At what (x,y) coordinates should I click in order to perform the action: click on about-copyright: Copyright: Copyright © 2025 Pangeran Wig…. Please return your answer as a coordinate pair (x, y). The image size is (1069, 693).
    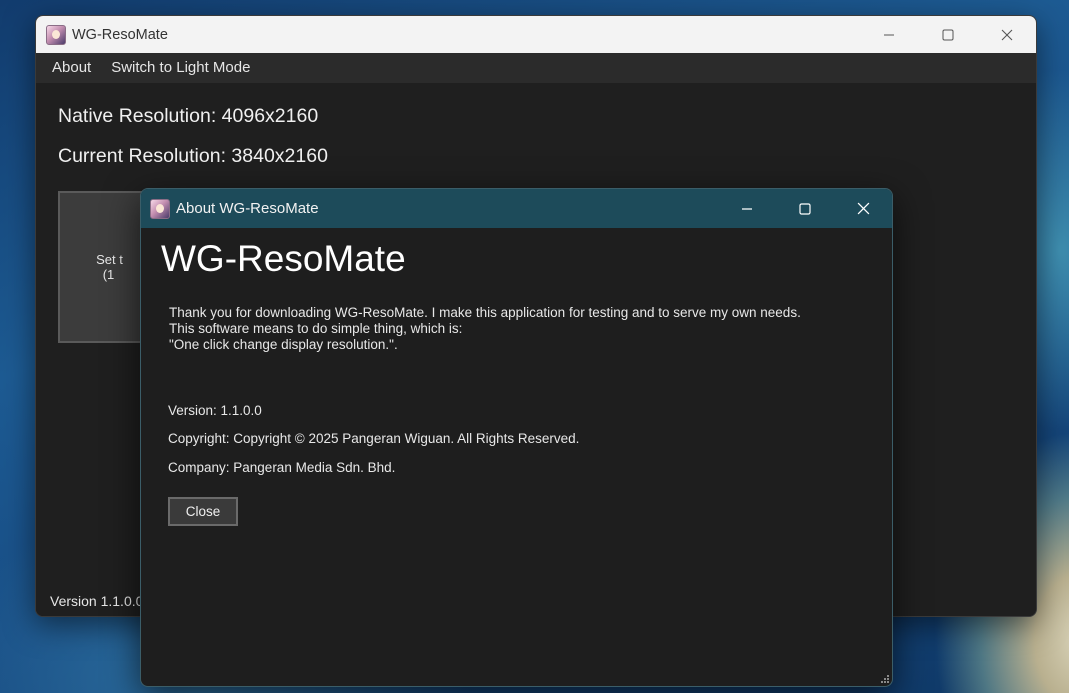
    Looking at the image, I should click on (374, 438).